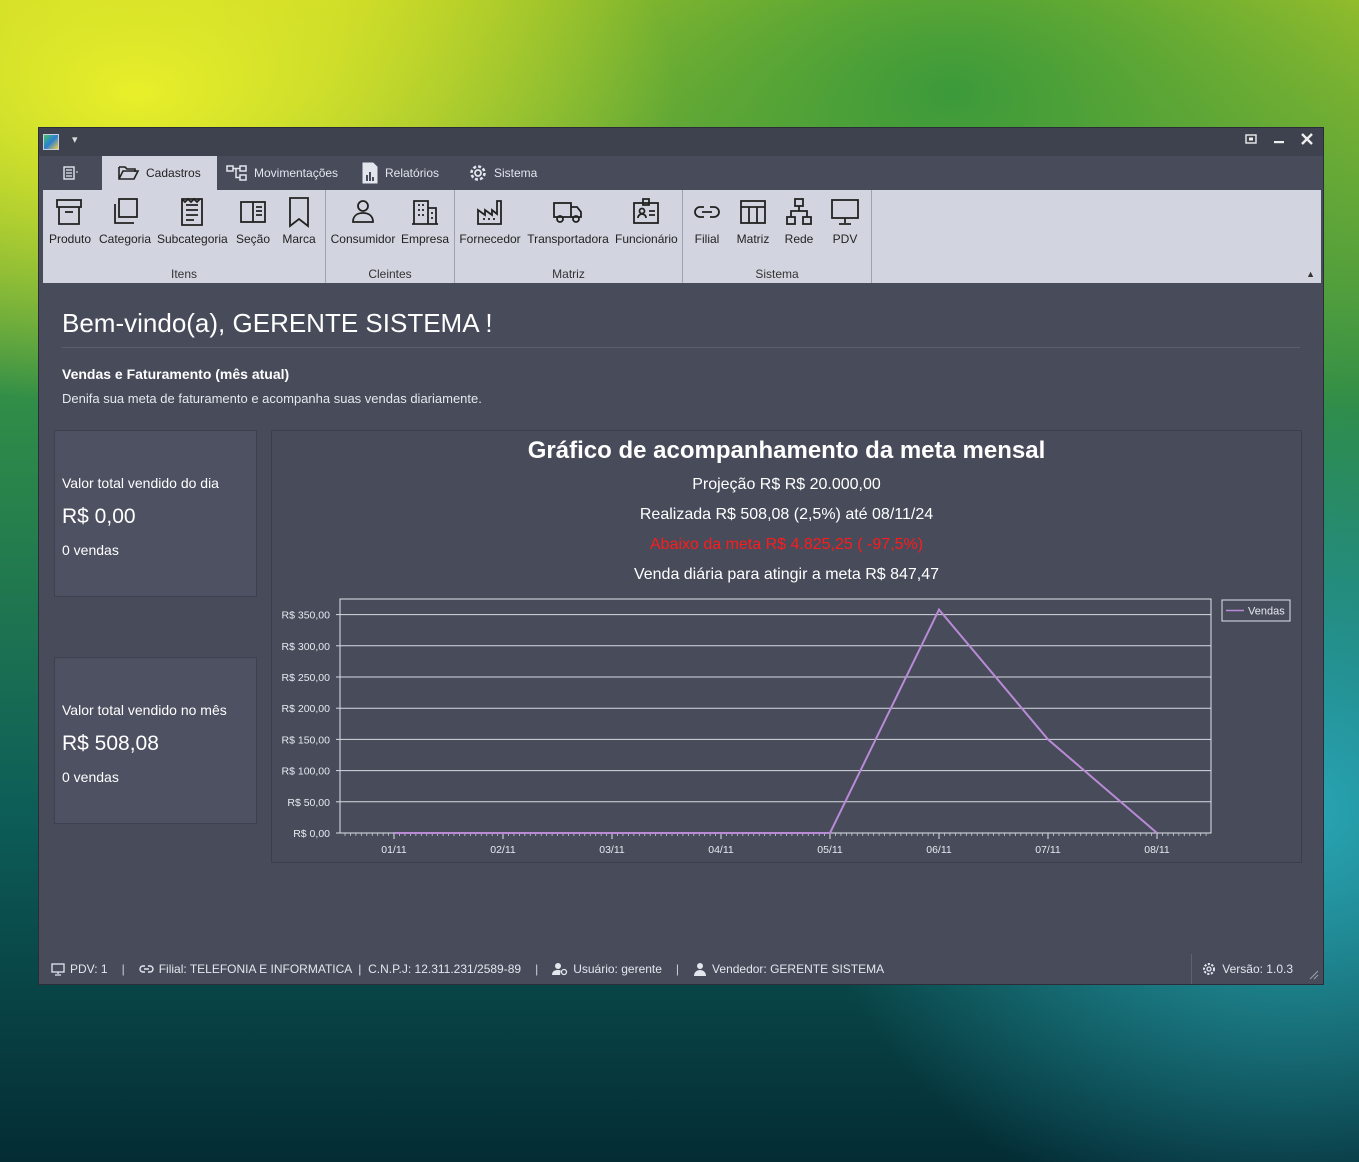 This screenshot has width=1359, height=1162. Describe the element at coordinates (707, 221) in the screenshot. I see `filial-button: Filial` at that location.